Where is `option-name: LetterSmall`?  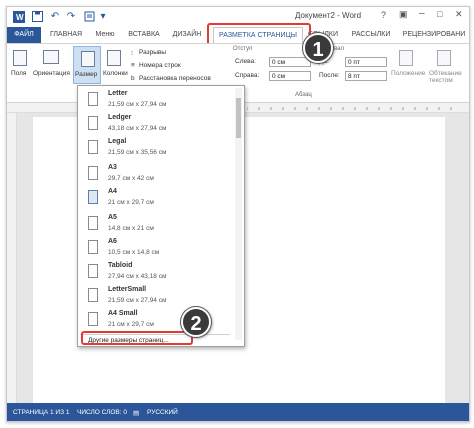
option-name: LetterSmall is located at coordinates (127, 289).